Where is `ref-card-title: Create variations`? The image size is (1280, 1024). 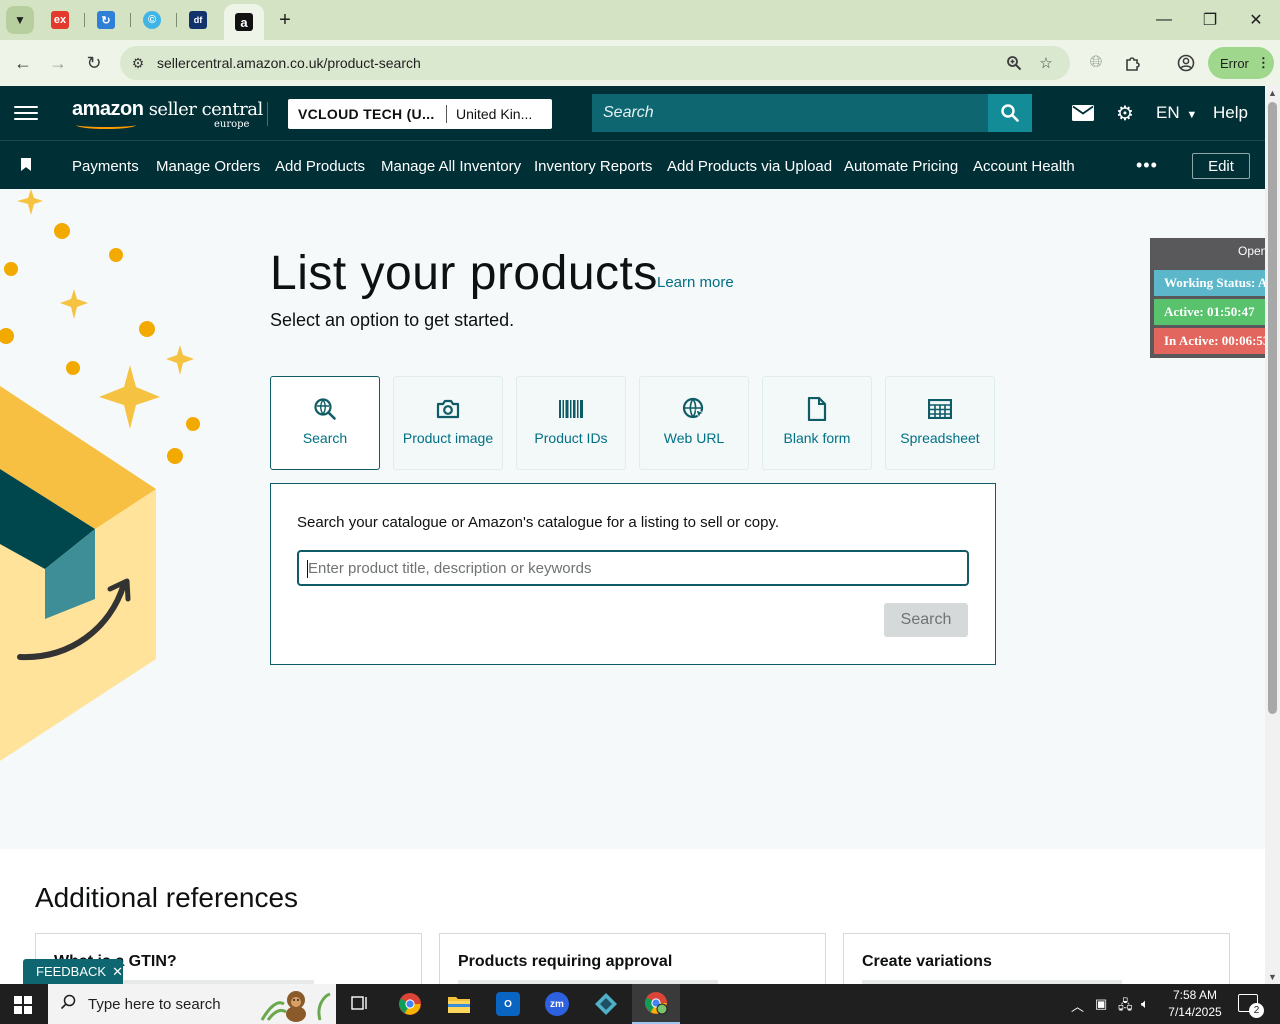
ref-card-title: Create variations is located at coordinates (927, 962).